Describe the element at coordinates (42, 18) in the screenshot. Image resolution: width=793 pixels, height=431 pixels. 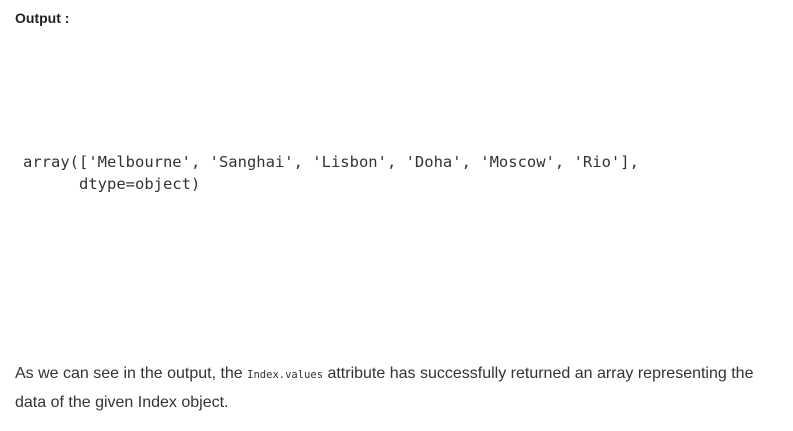
I see `output-heading: Output :` at that location.